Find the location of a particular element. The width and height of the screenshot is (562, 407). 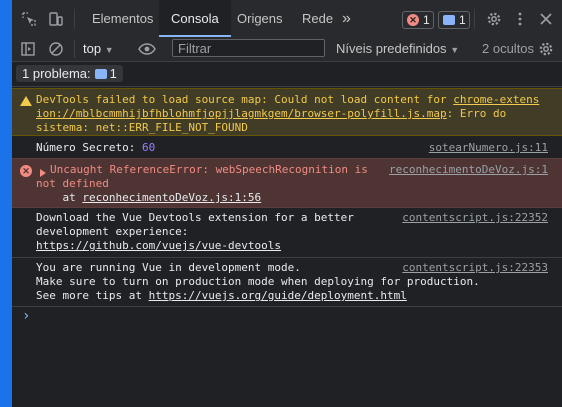

clear-icon is located at coordinates (56, 49).